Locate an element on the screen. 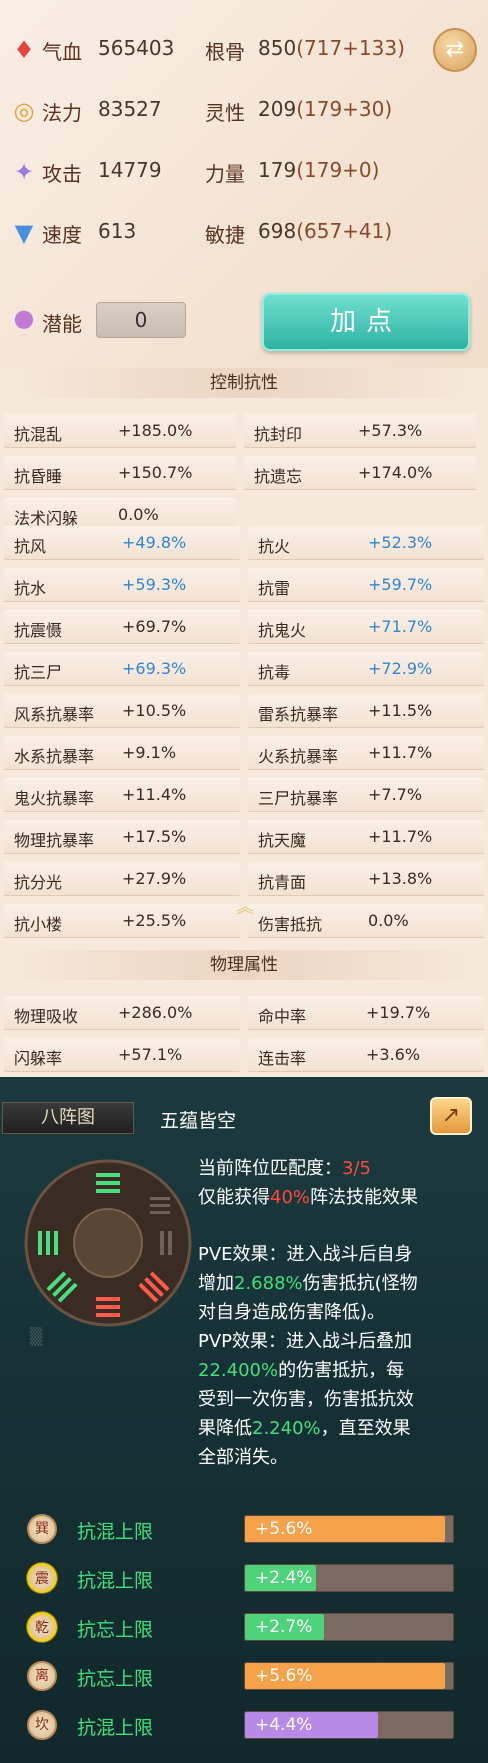  resist-name: 水系抗暴率 is located at coordinates (54, 756).